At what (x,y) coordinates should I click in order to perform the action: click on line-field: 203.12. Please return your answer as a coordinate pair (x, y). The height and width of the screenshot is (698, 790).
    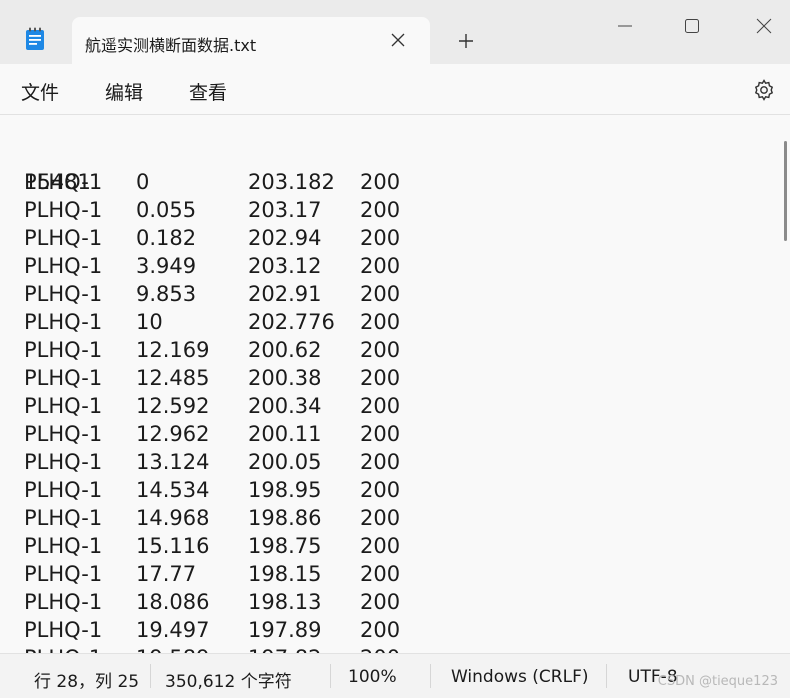
    Looking at the image, I should click on (285, 266).